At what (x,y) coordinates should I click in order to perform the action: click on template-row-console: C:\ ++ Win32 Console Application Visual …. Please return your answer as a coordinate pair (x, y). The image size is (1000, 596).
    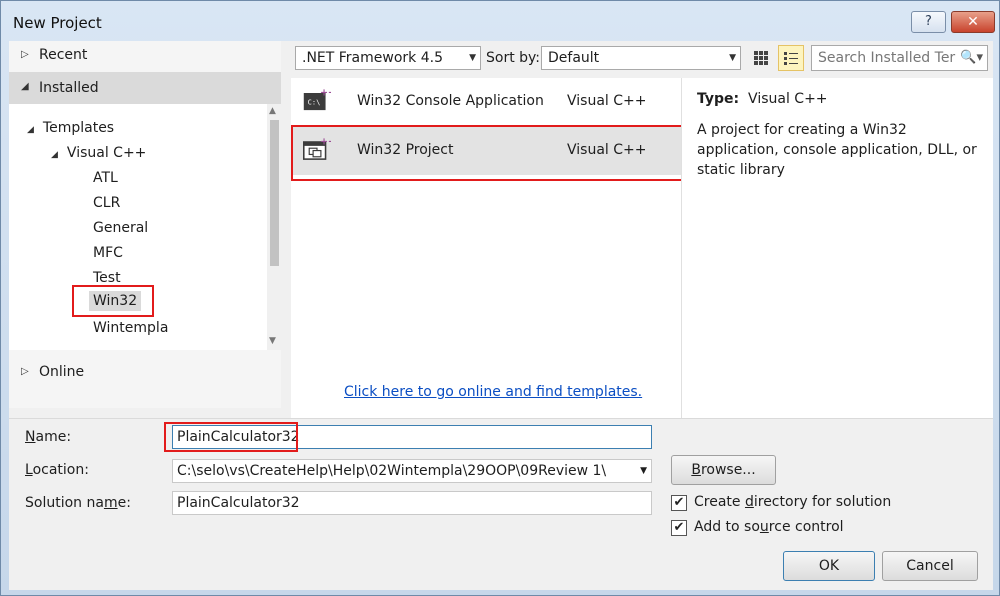
    Looking at the image, I should click on (486, 102).